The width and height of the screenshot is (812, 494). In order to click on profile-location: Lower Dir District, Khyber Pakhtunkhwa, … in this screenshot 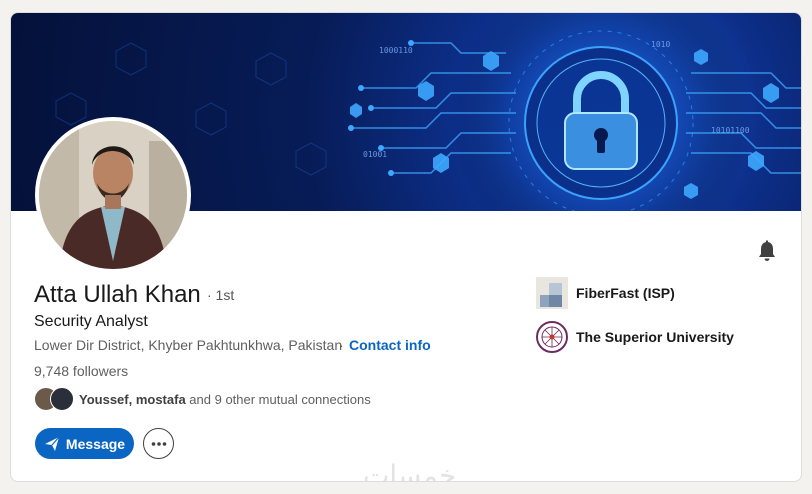, I will do `click(188, 345)`.